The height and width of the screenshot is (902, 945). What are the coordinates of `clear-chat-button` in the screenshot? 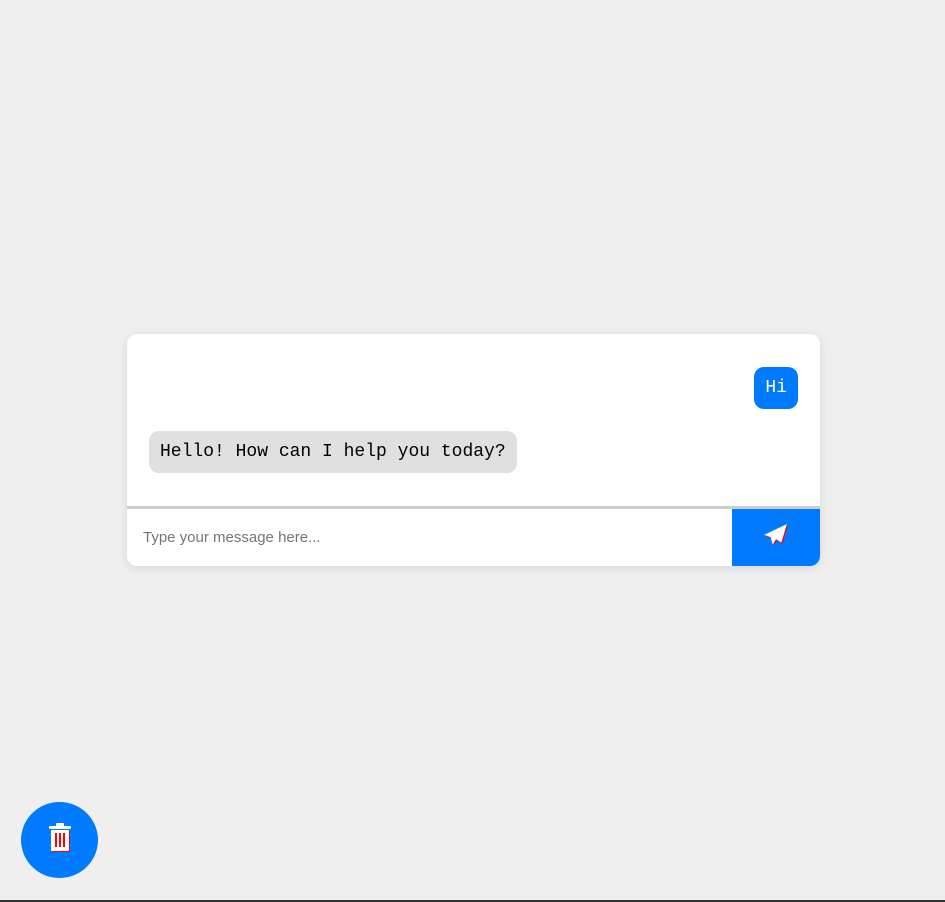 It's located at (59, 840).